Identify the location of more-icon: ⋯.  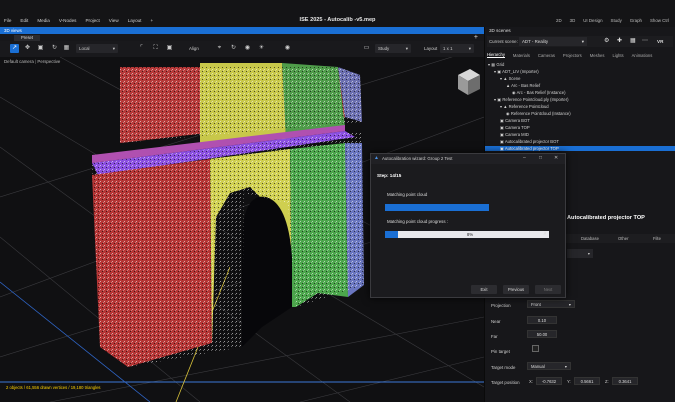
(645, 40).